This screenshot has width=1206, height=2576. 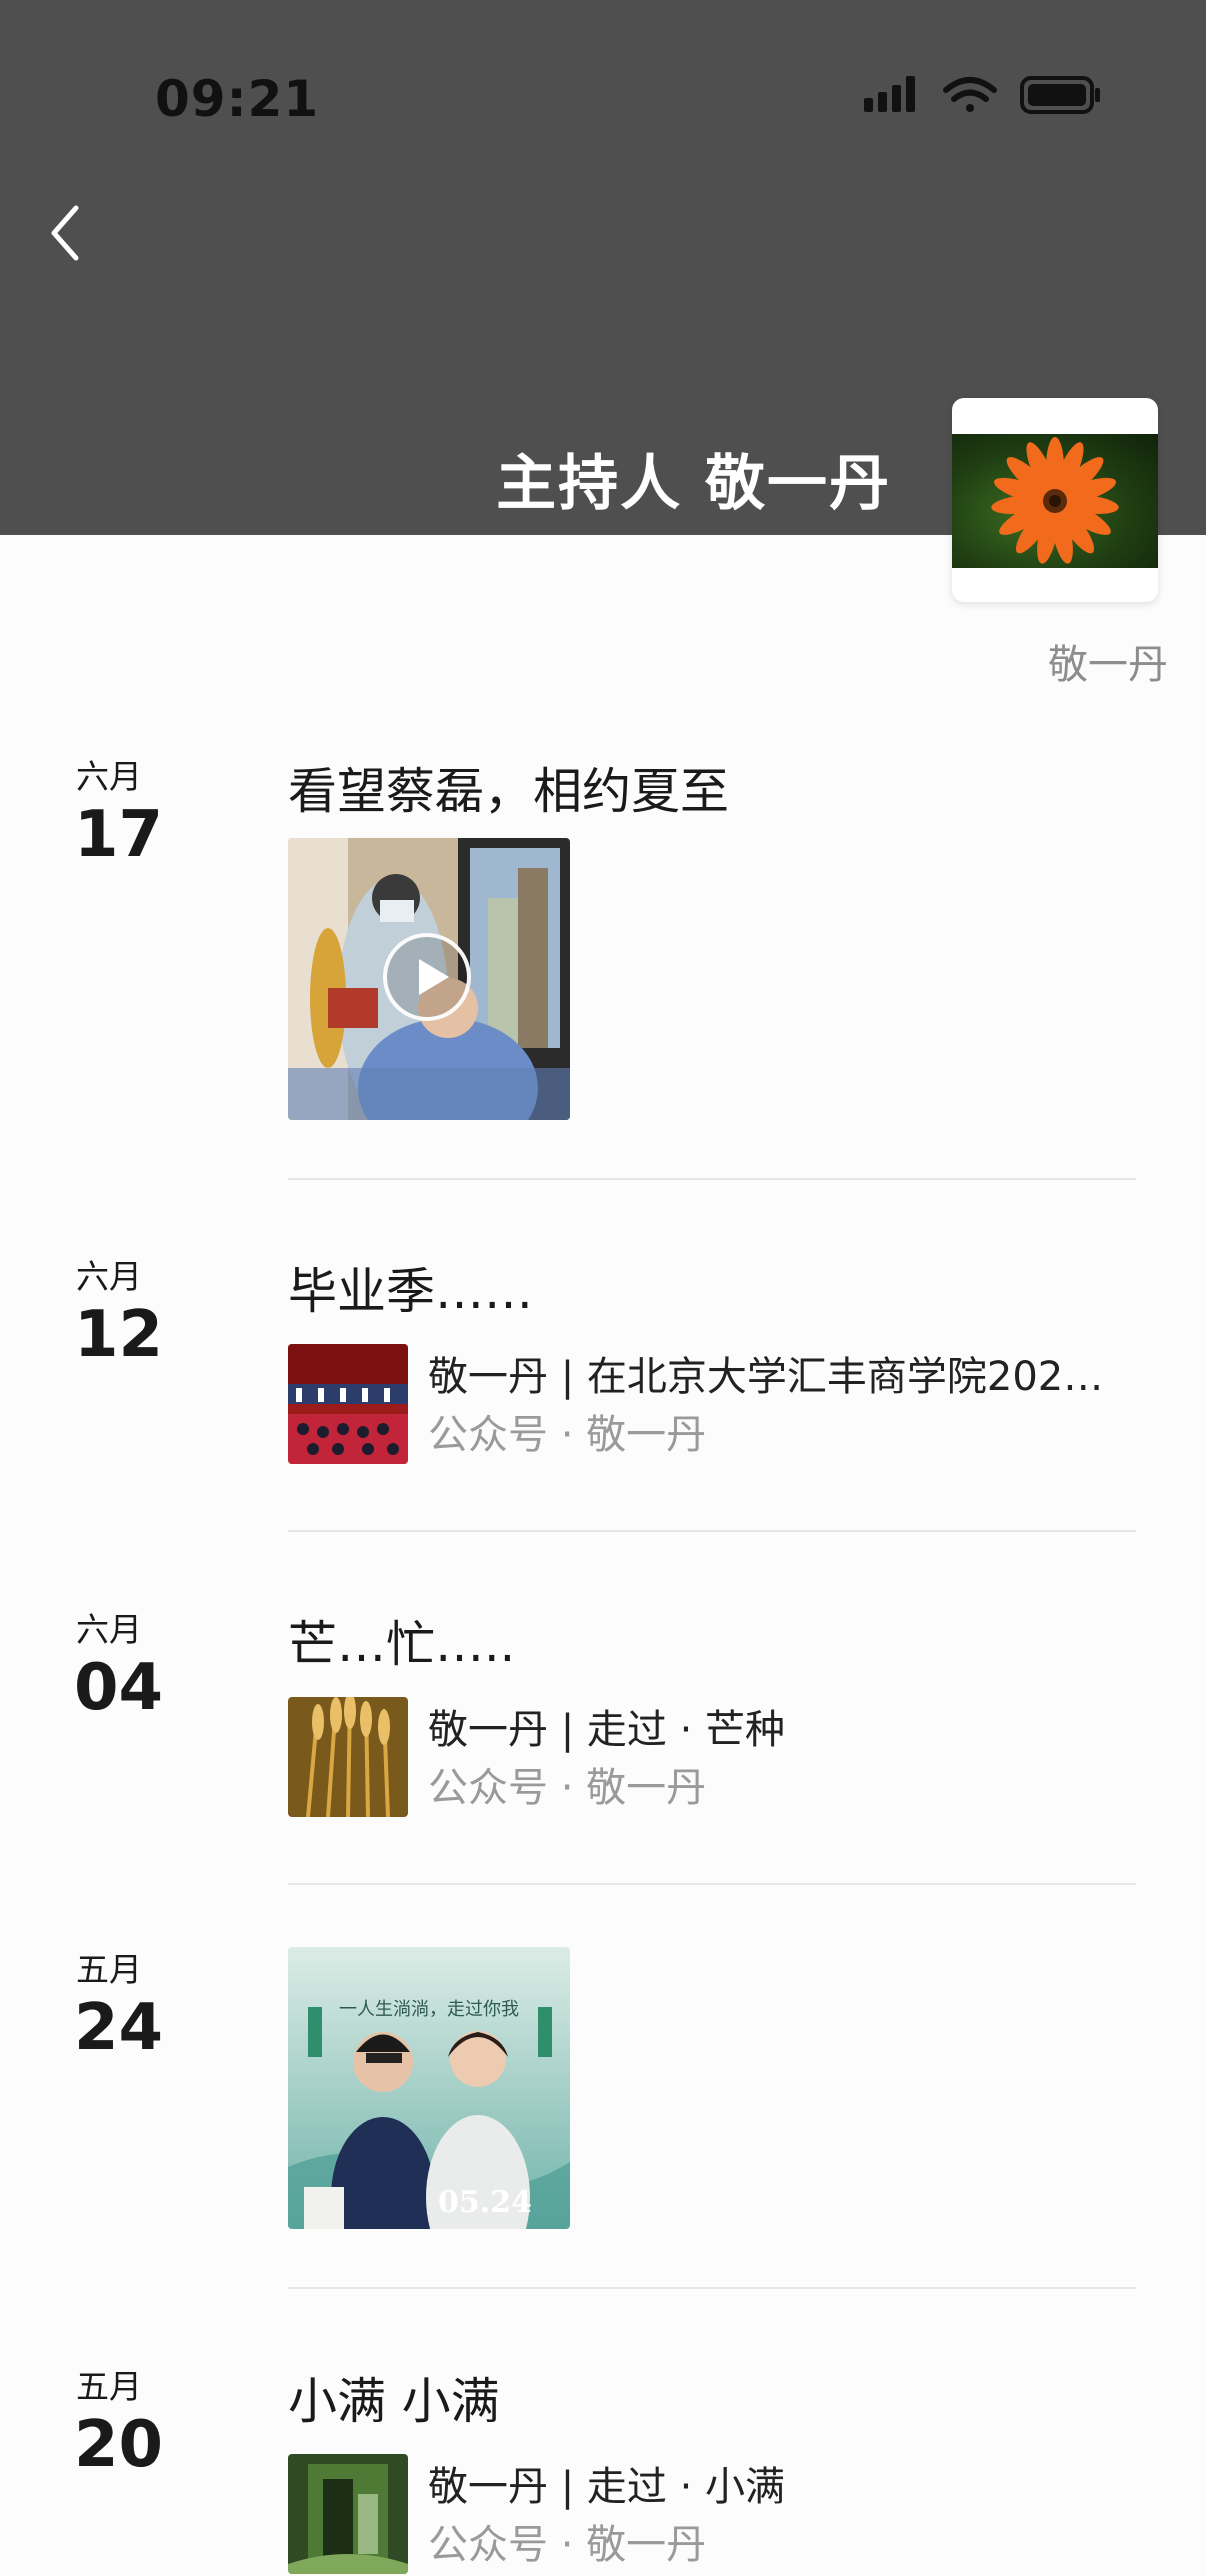 What do you see at coordinates (119, 2028) in the screenshot?
I see `post-day: 24` at bounding box center [119, 2028].